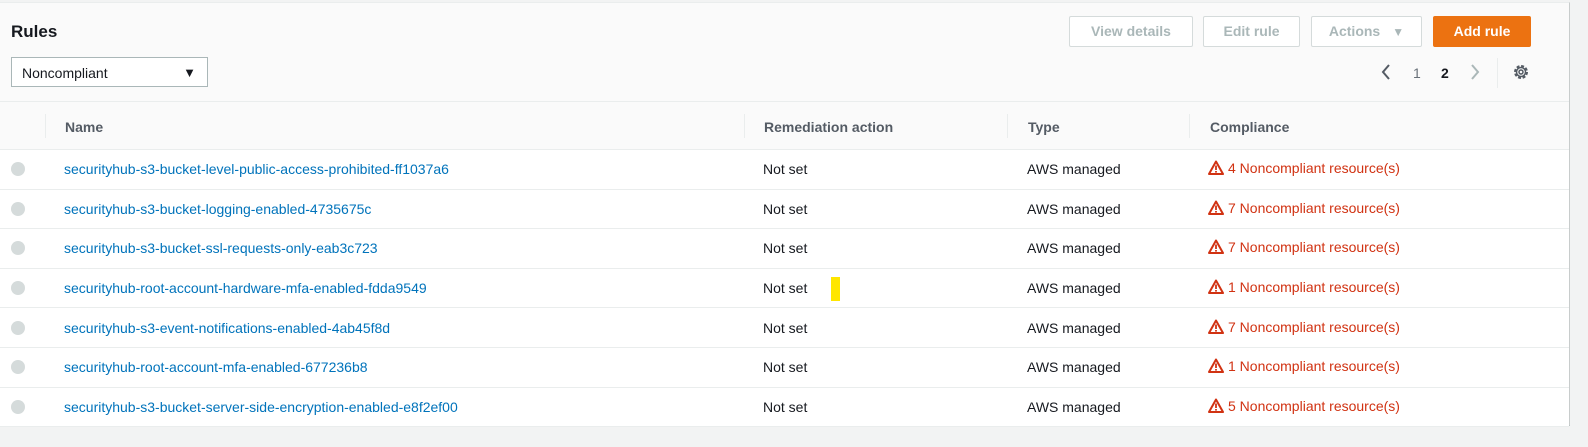 This screenshot has height=447, width=1588. I want to click on page-title: Rules, so click(34, 31).